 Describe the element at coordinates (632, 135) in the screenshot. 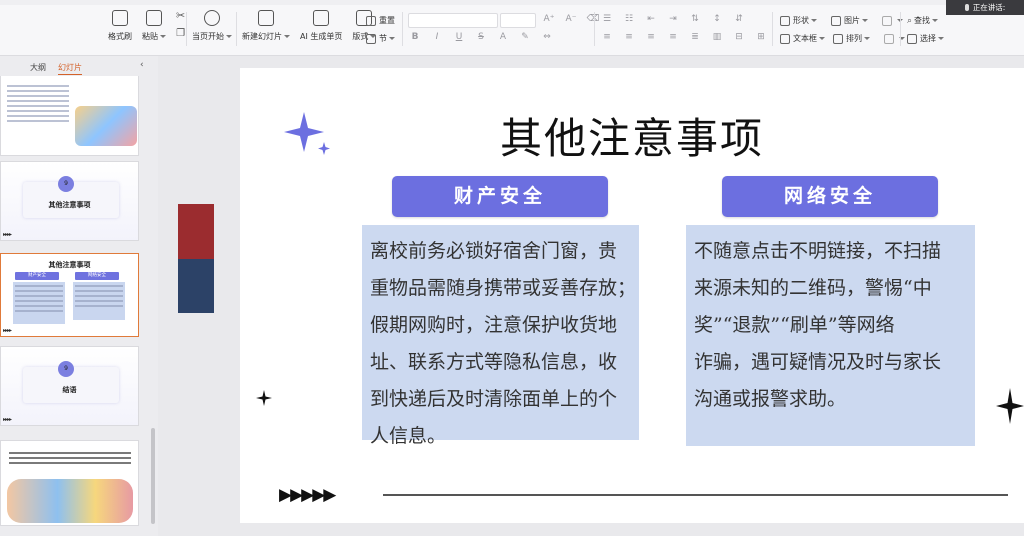

I see `slide-title: 其他注意事项` at that location.